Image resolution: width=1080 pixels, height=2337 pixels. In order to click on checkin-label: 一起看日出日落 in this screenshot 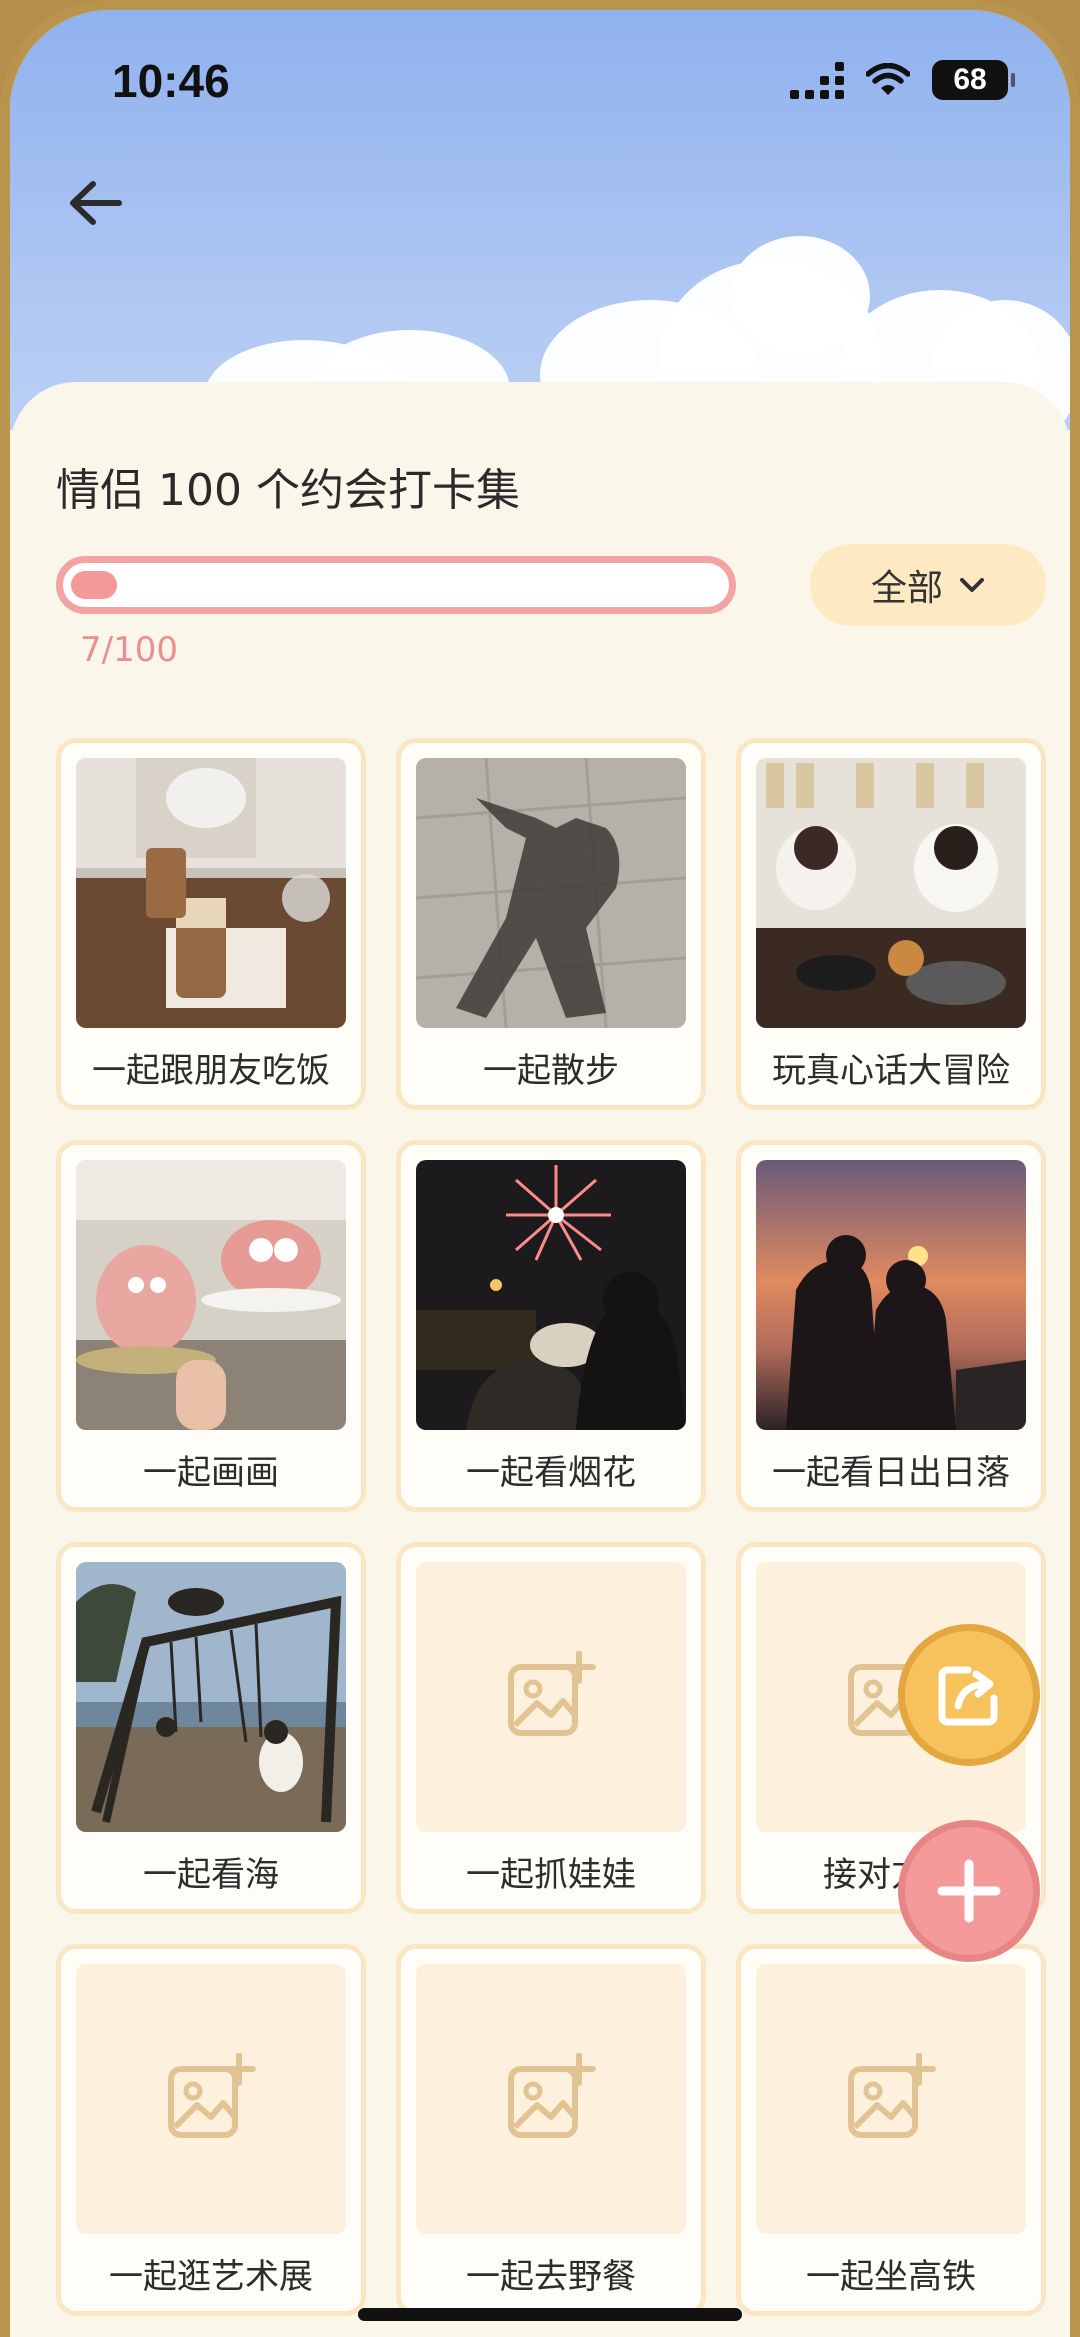, I will do `click(891, 1473)`.